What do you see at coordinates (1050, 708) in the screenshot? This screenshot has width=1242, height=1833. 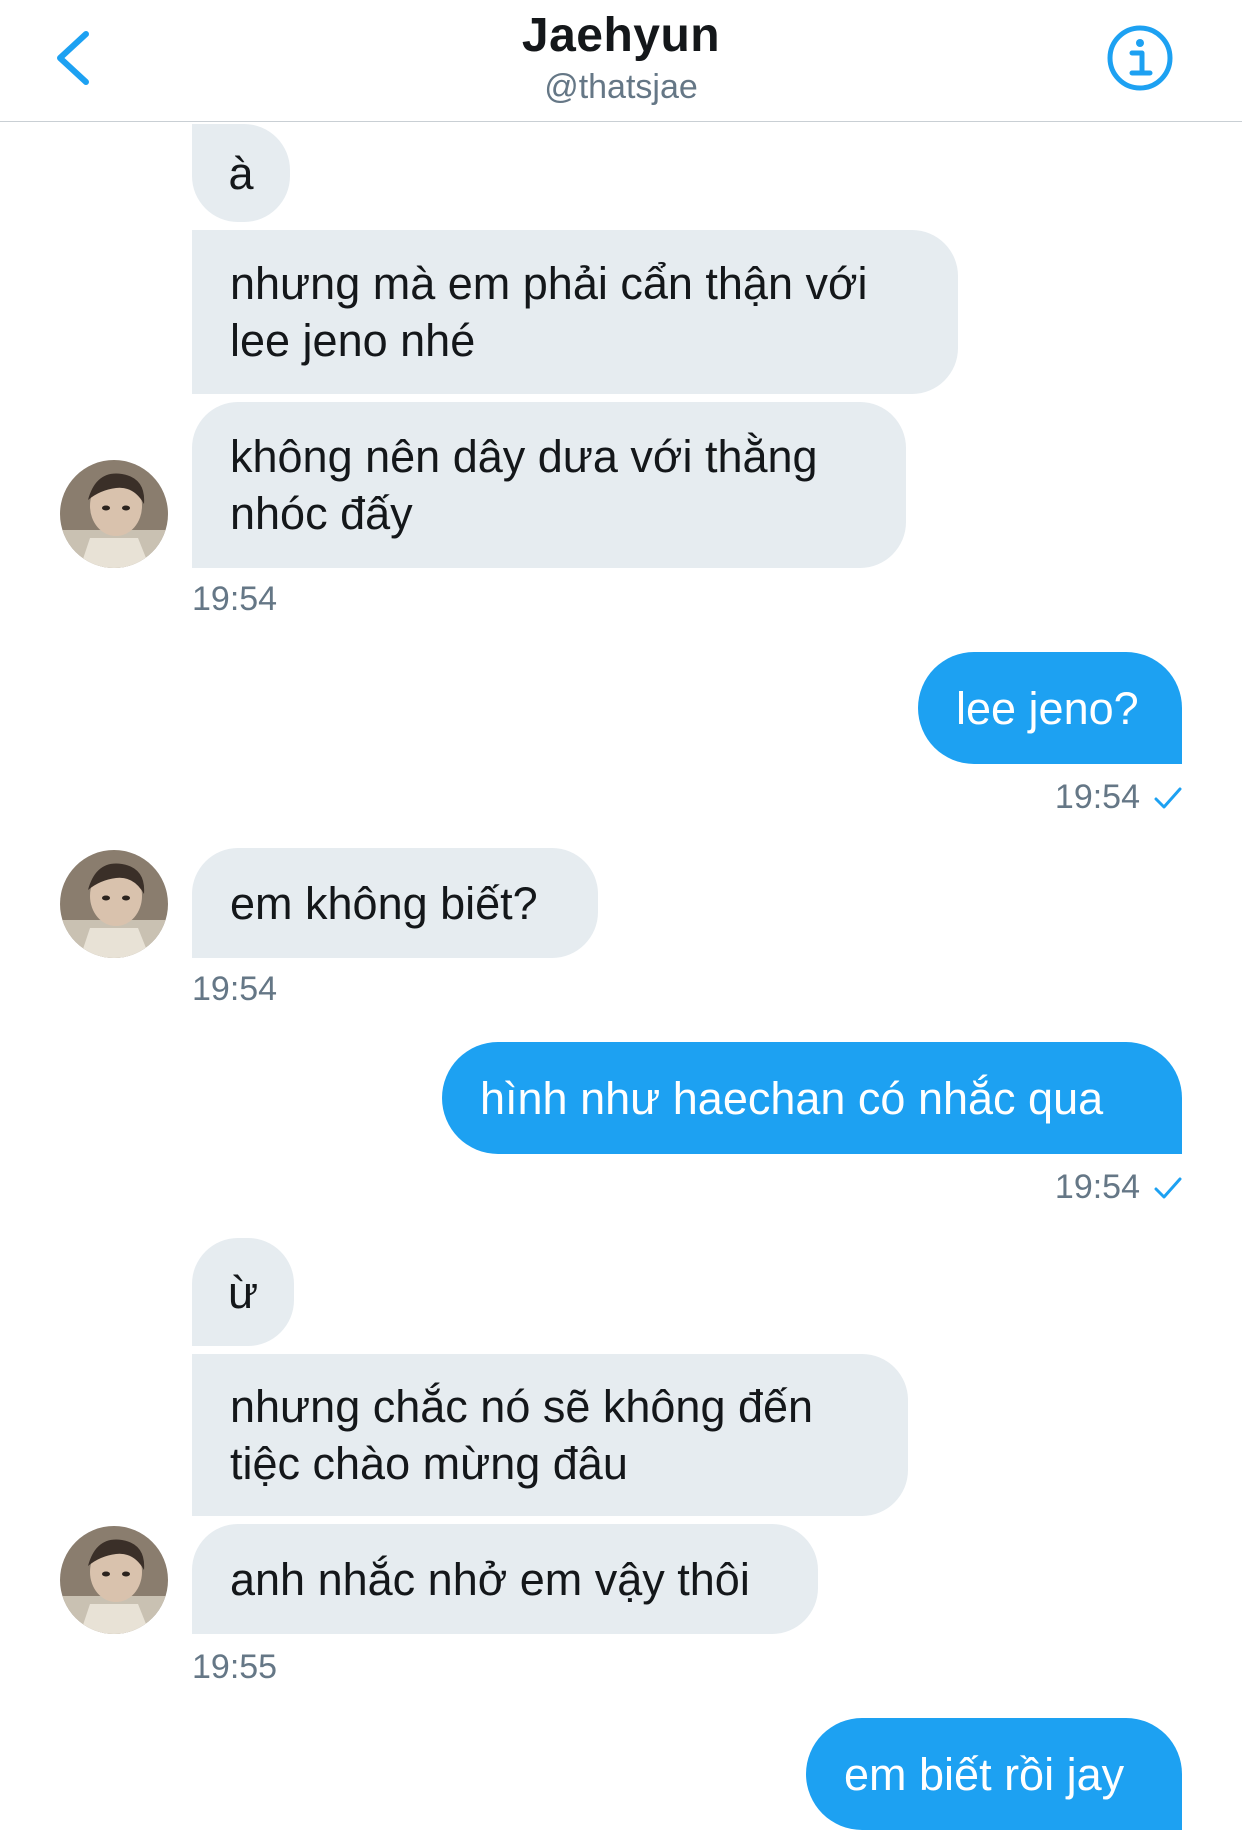 I see `outgoing-message-bubble: lee jeno?` at bounding box center [1050, 708].